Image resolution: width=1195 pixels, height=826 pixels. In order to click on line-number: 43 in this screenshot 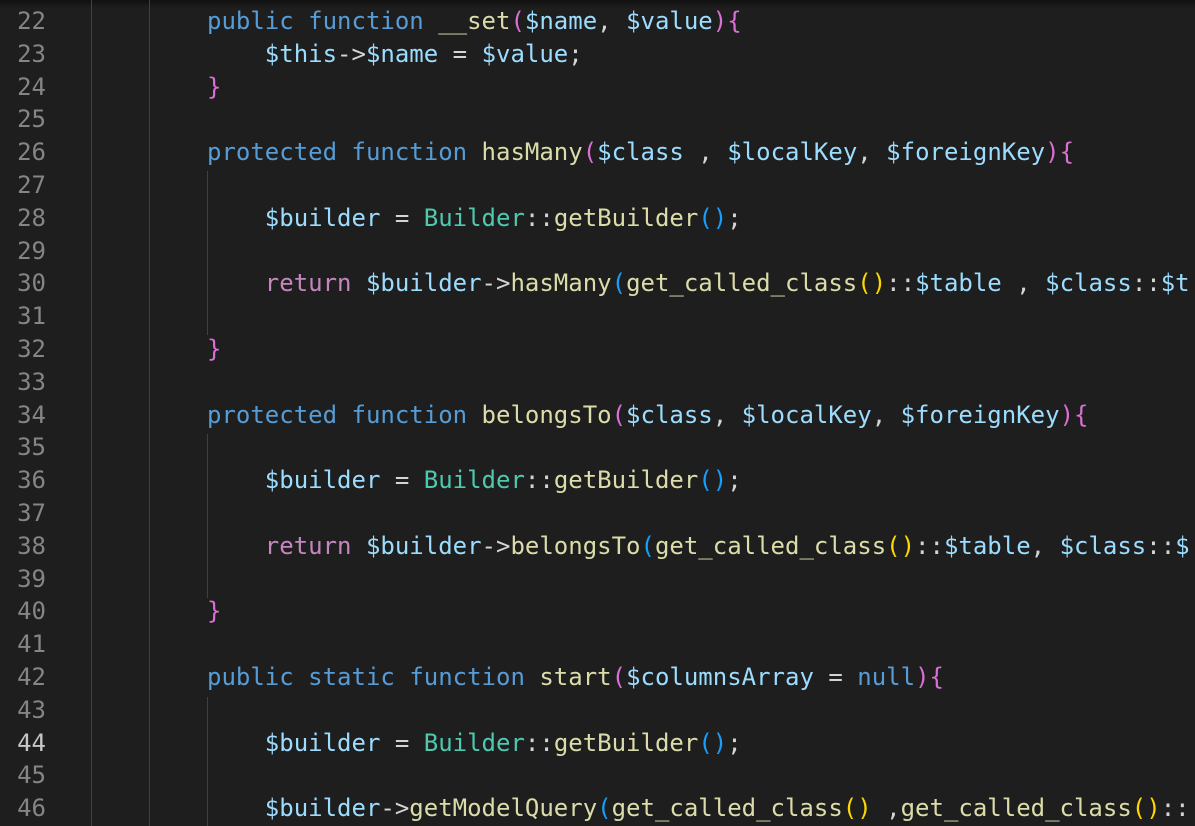, I will do `click(31, 709)`.